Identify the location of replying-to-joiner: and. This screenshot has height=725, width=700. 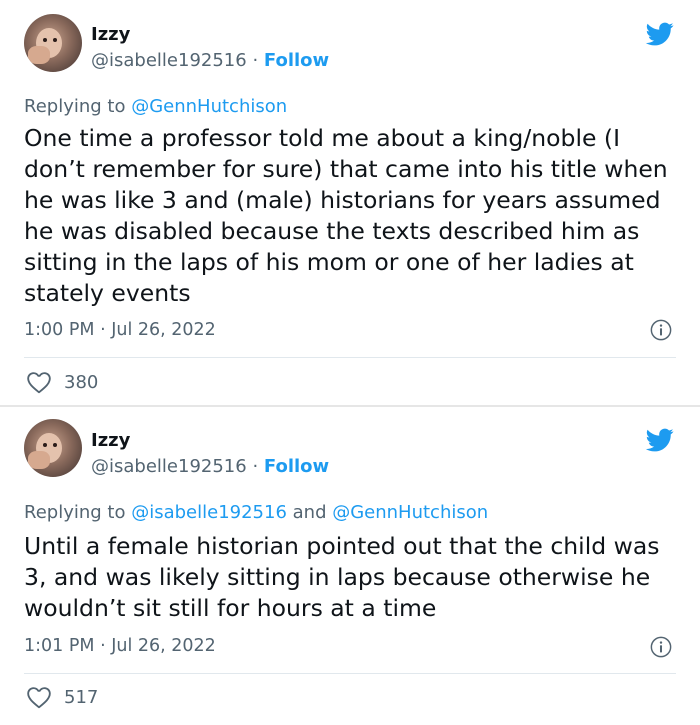
(309, 512).